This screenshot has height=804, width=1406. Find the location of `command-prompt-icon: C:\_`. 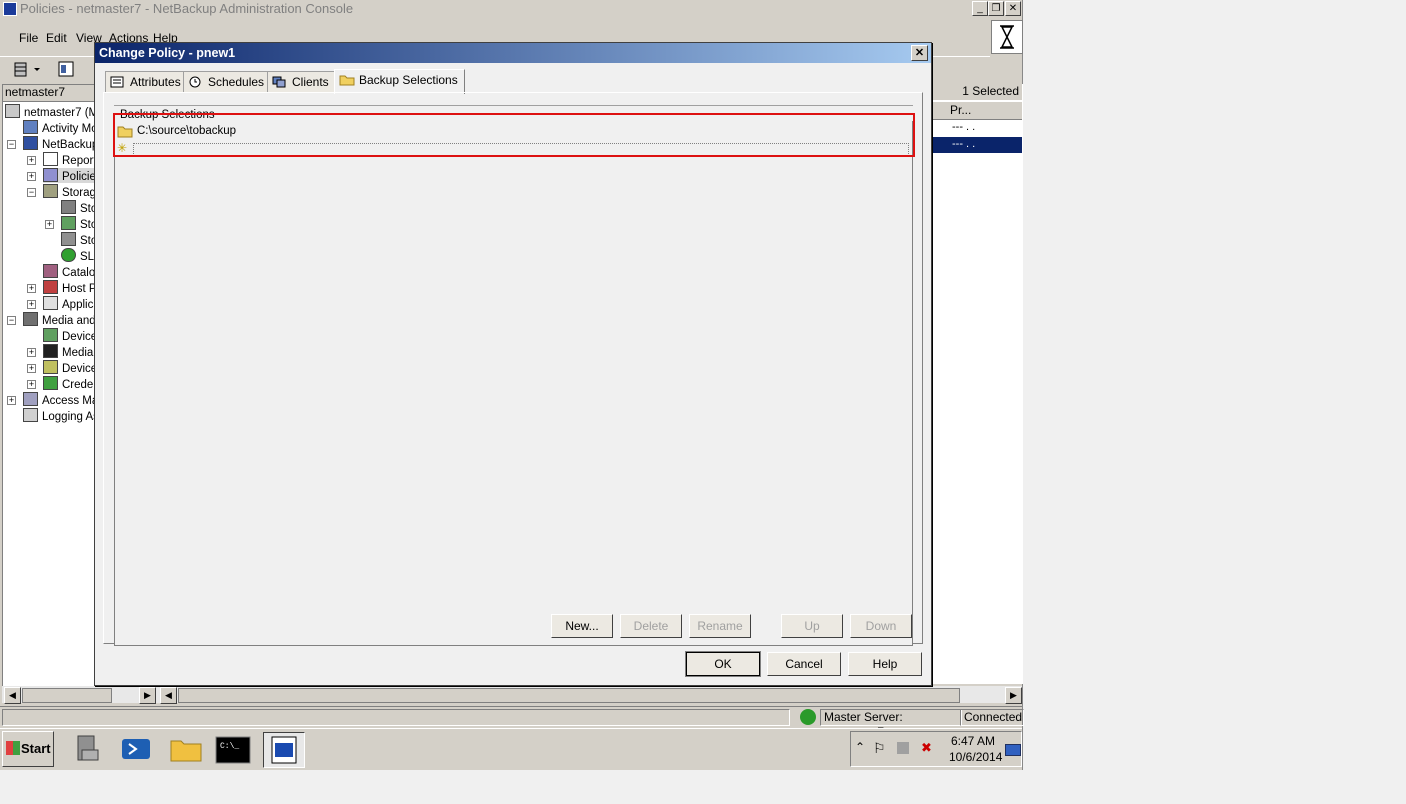

command-prompt-icon: C:\_ is located at coordinates (233, 749).